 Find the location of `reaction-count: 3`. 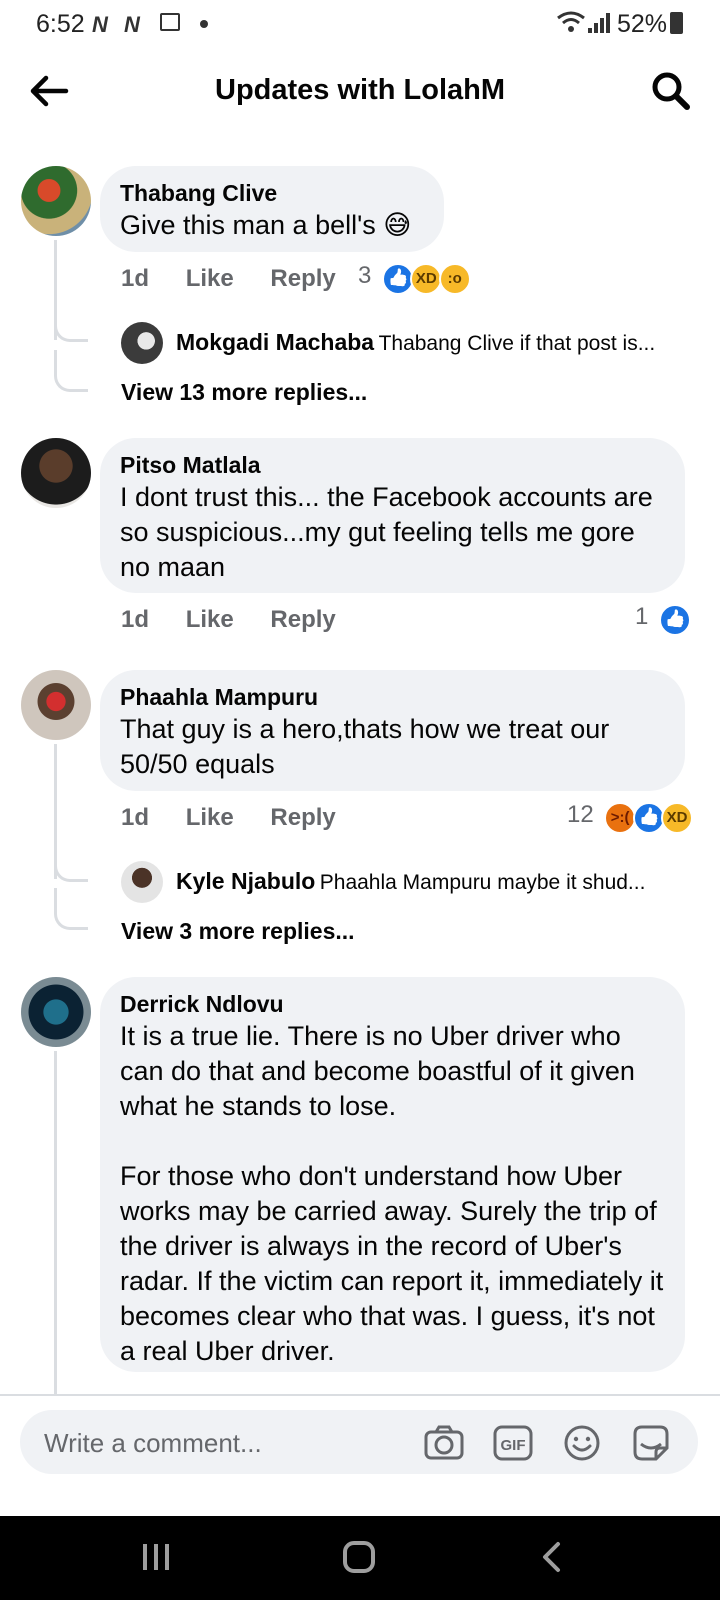

reaction-count: 3 is located at coordinates (365, 275).